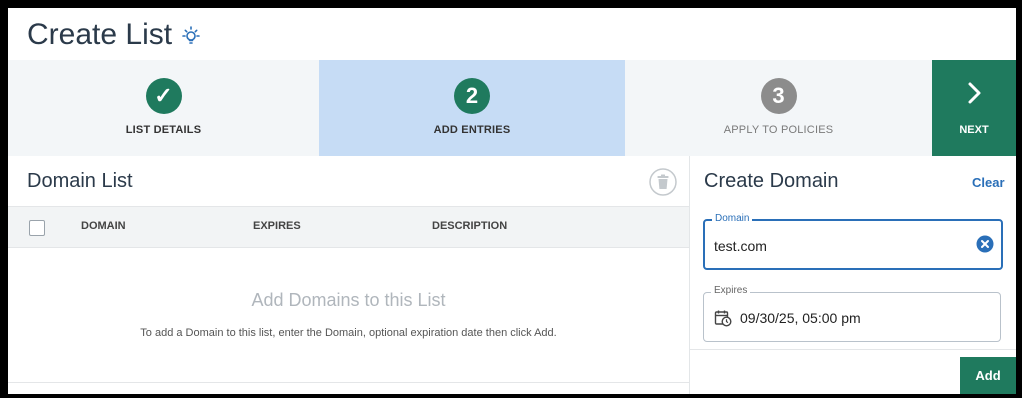 The image size is (1022, 398). Describe the element at coordinates (37, 228) in the screenshot. I see `select-all-checkbox` at that location.